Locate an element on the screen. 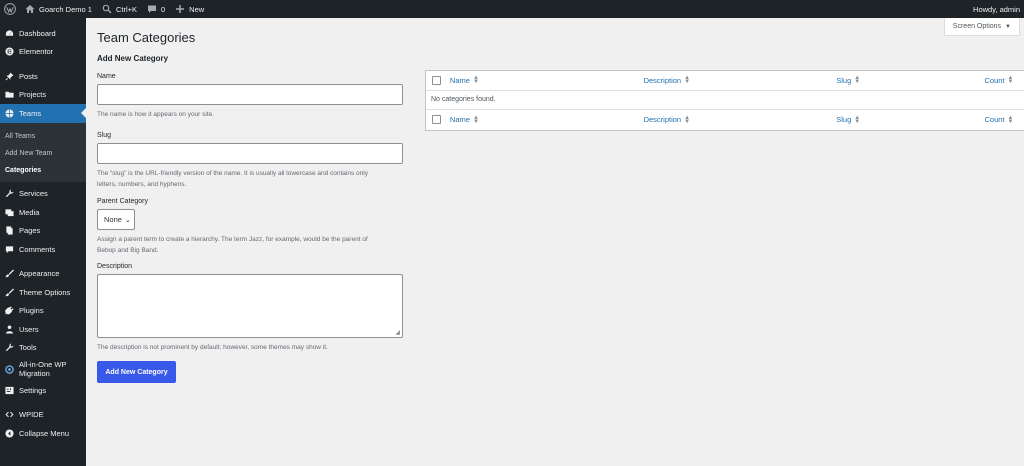 The height and width of the screenshot is (466, 1024). sidebar-item-settings: Settings is located at coordinates (43, 390).